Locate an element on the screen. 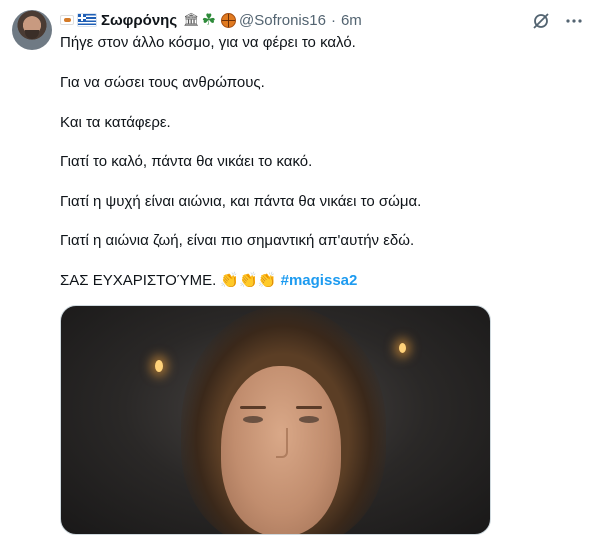 The width and height of the screenshot is (597, 535). thanks-text: ΣΑΣ ΕΥΧΑΡΙΣΤΟΎΜΕ. is located at coordinates (138, 280).